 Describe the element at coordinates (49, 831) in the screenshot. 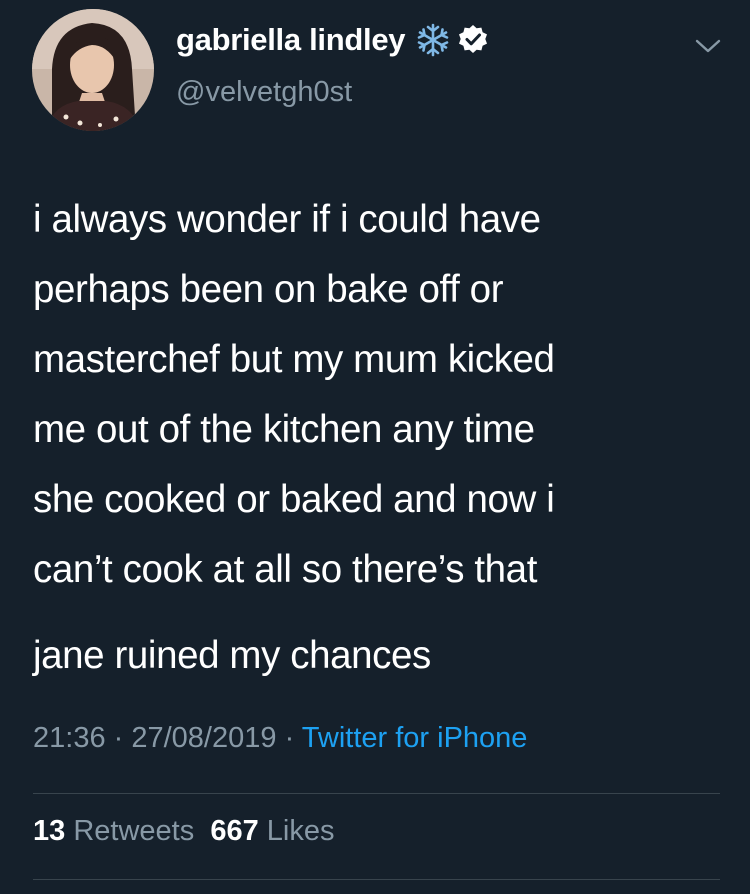

I see `retweets-count: 13` at that location.